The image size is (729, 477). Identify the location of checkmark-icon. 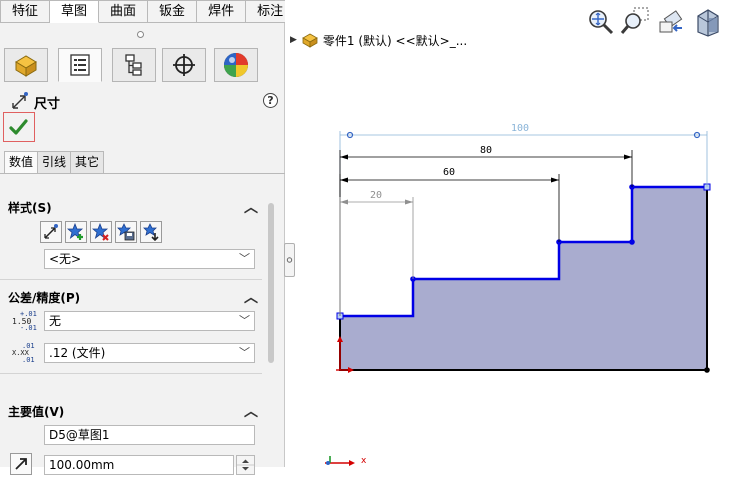
(18, 127).